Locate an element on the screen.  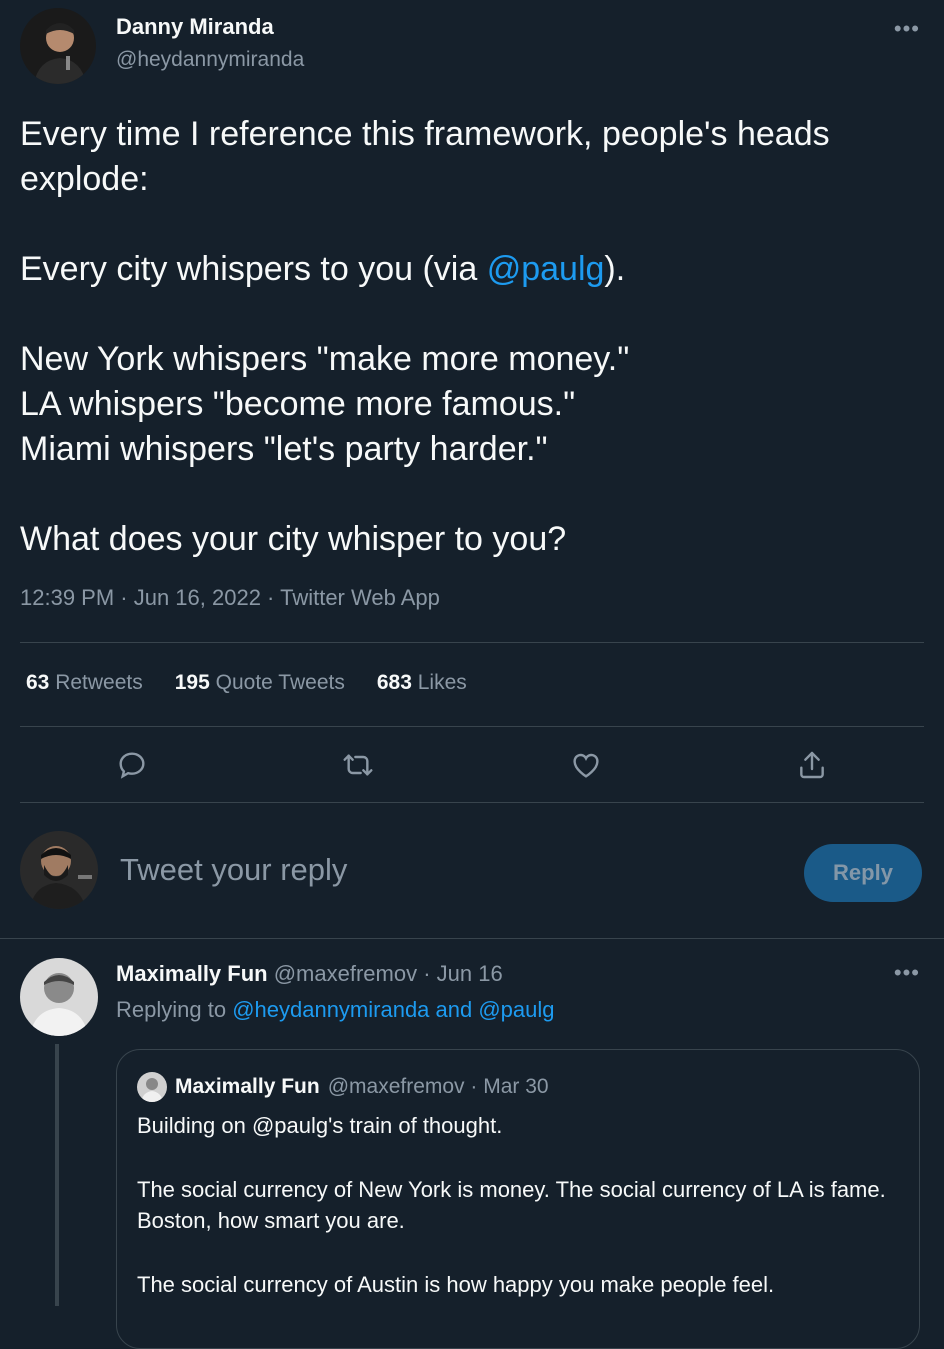
quoted-tweet-header: Maximally Fun @maxefremov · Mar 30 is located at coordinates (343, 1087).